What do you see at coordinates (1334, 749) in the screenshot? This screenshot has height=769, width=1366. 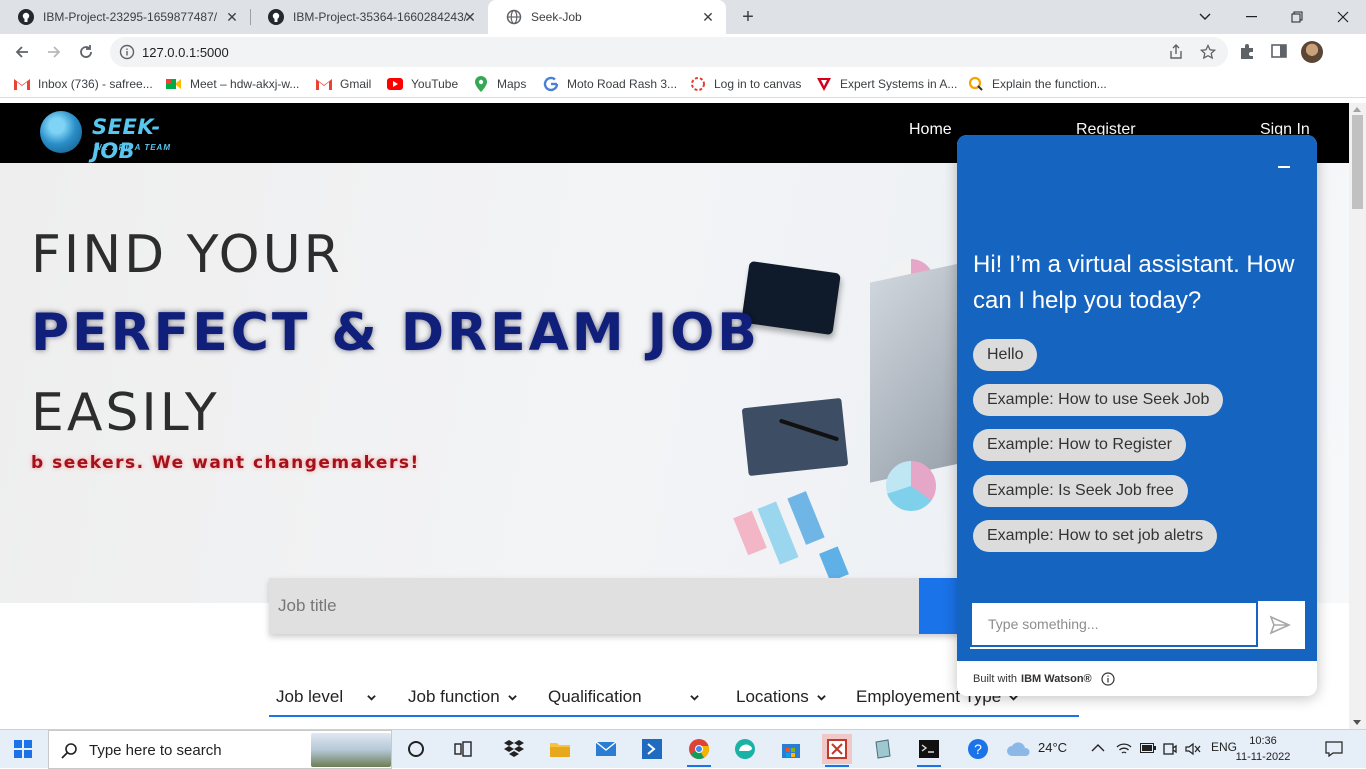 I see `notifications-icon` at bounding box center [1334, 749].